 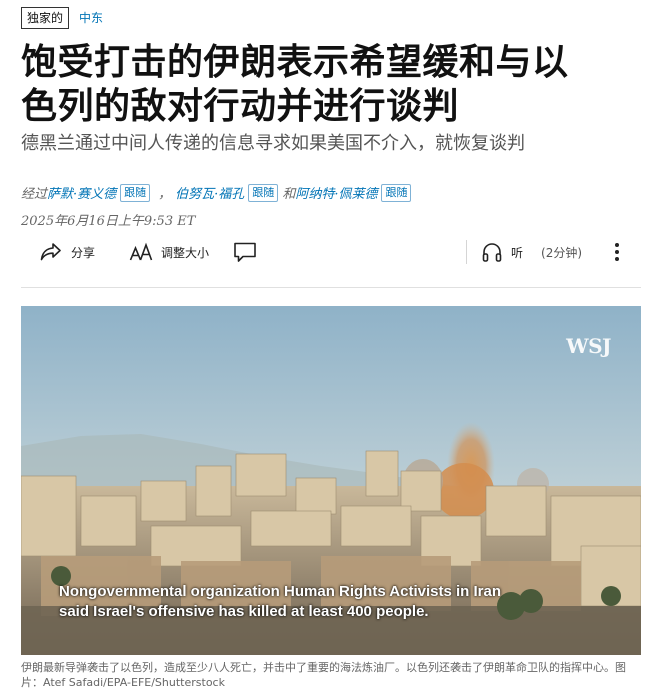 What do you see at coordinates (50, 252) in the screenshot?
I see `share-icon` at bounding box center [50, 252].